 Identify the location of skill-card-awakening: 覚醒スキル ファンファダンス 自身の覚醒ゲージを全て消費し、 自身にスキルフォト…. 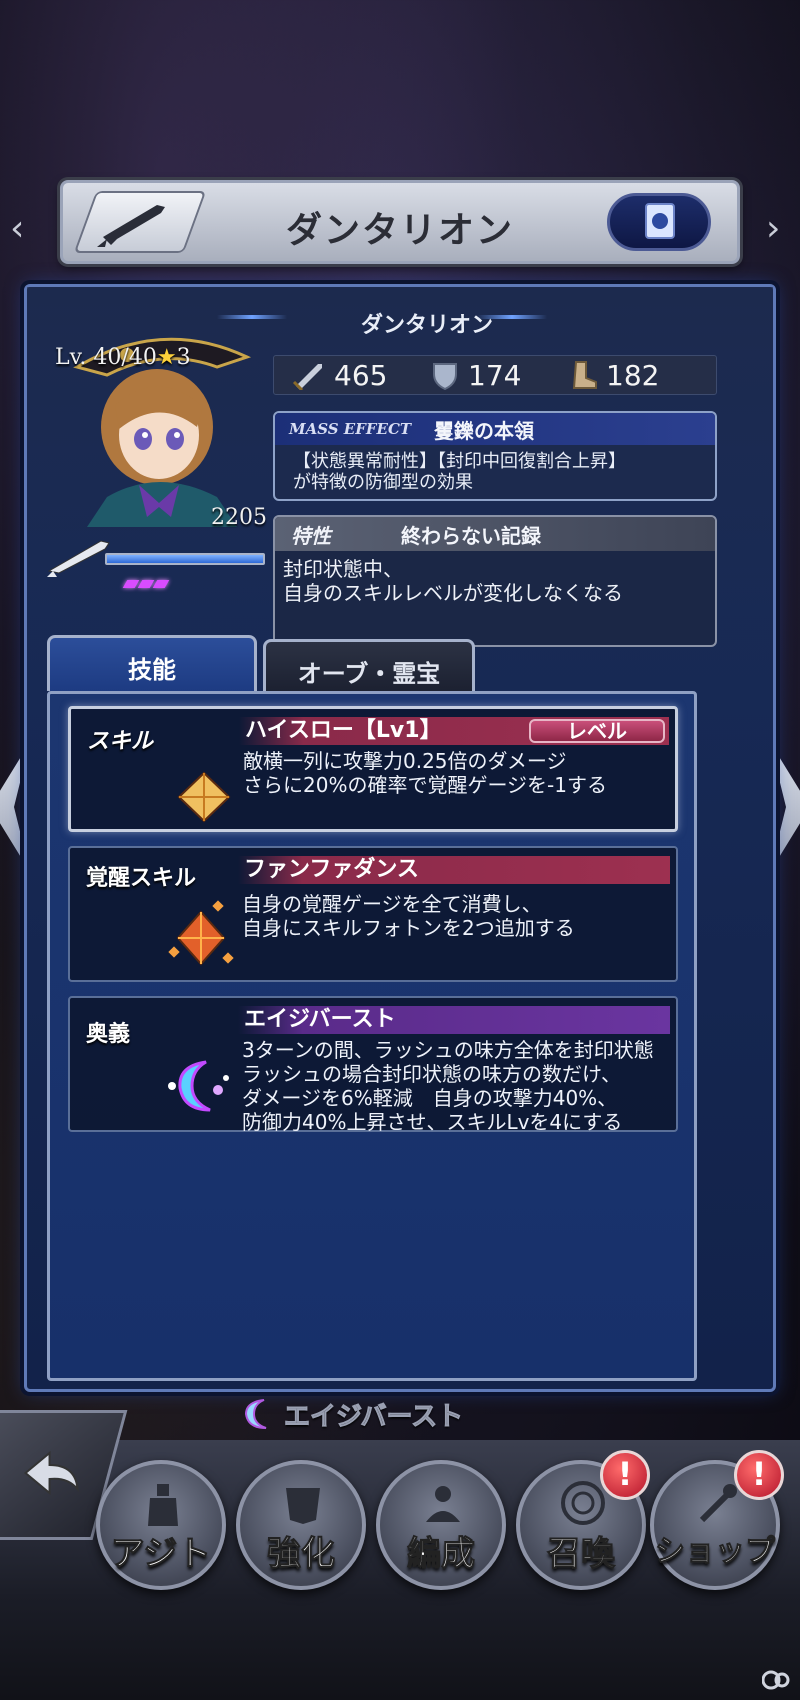
(373, 914).